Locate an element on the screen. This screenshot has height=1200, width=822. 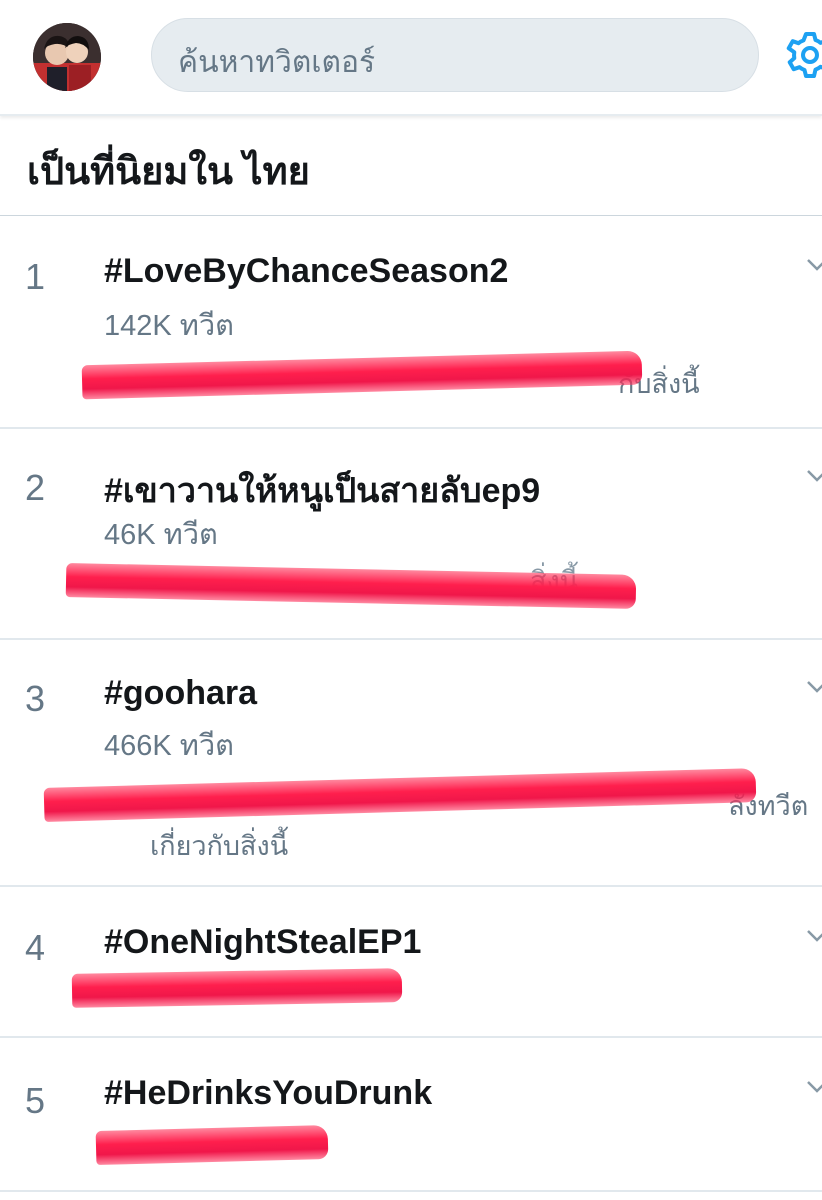
trend-tweet-count: 46K ทวีต is located at coordinates (161, 535).